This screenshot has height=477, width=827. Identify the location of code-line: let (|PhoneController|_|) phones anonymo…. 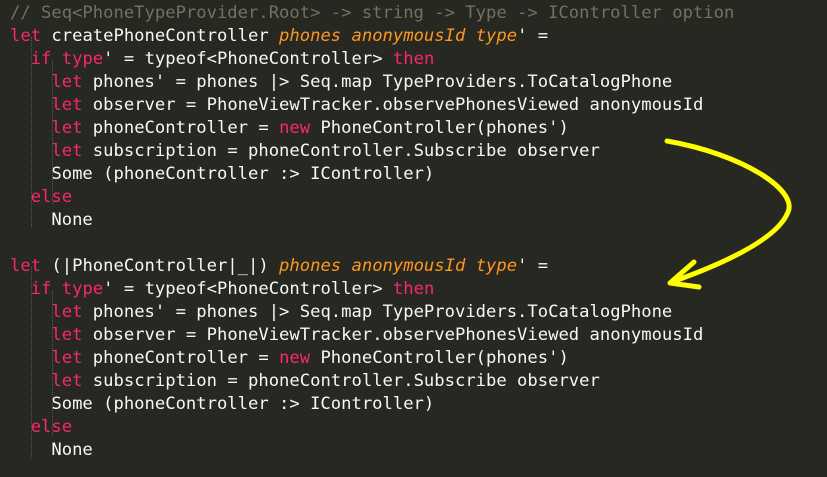
(279, 266).